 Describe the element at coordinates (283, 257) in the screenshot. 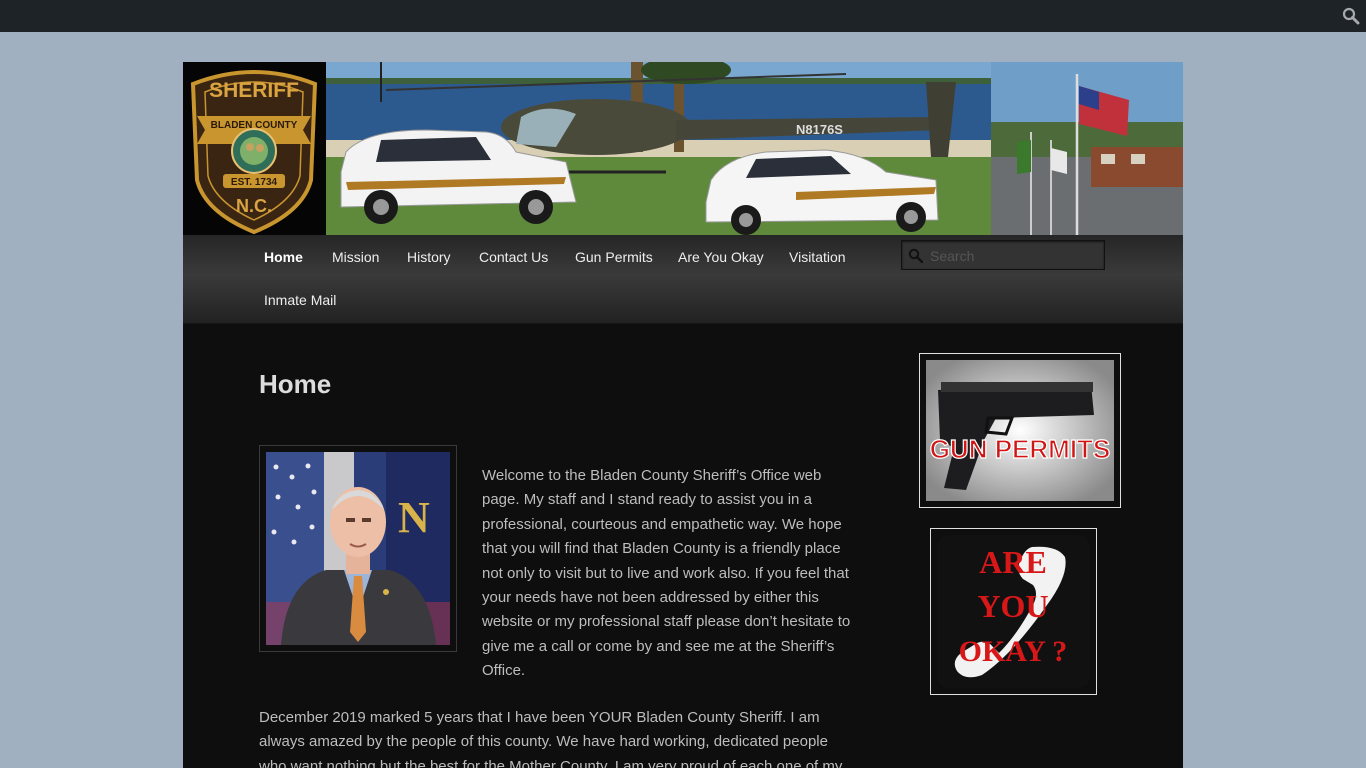

I see `nav-item-home: Home` at that location.